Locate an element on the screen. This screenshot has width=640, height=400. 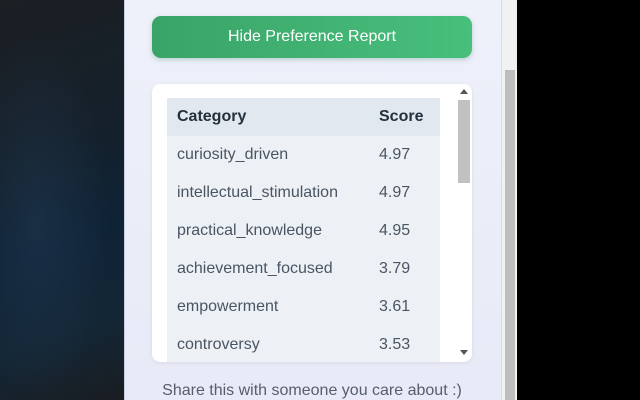
score-cell: 3.53 is located at coordinates (404, 344).